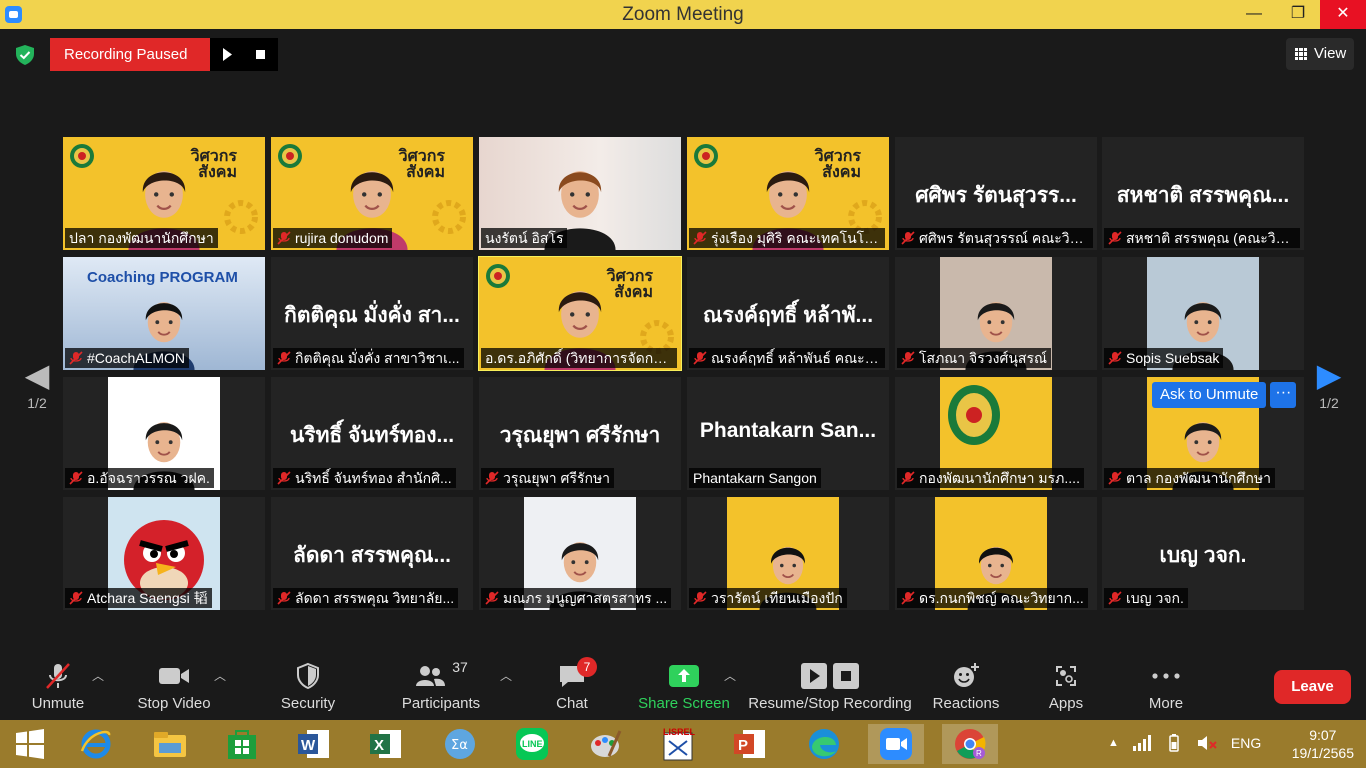  I want to click on maximize-button: ❐, so click(1298, 14).